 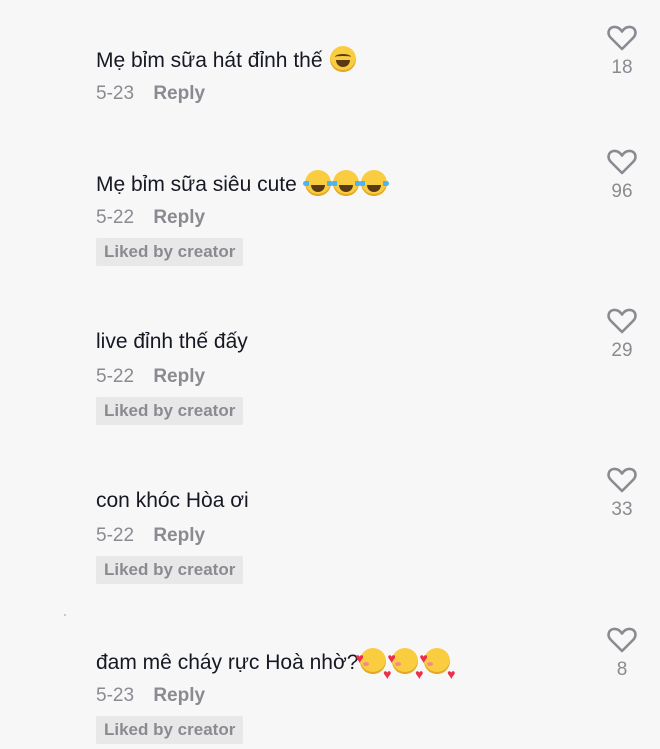 I want to click on like-button: 8, so click(x=622, y=653).